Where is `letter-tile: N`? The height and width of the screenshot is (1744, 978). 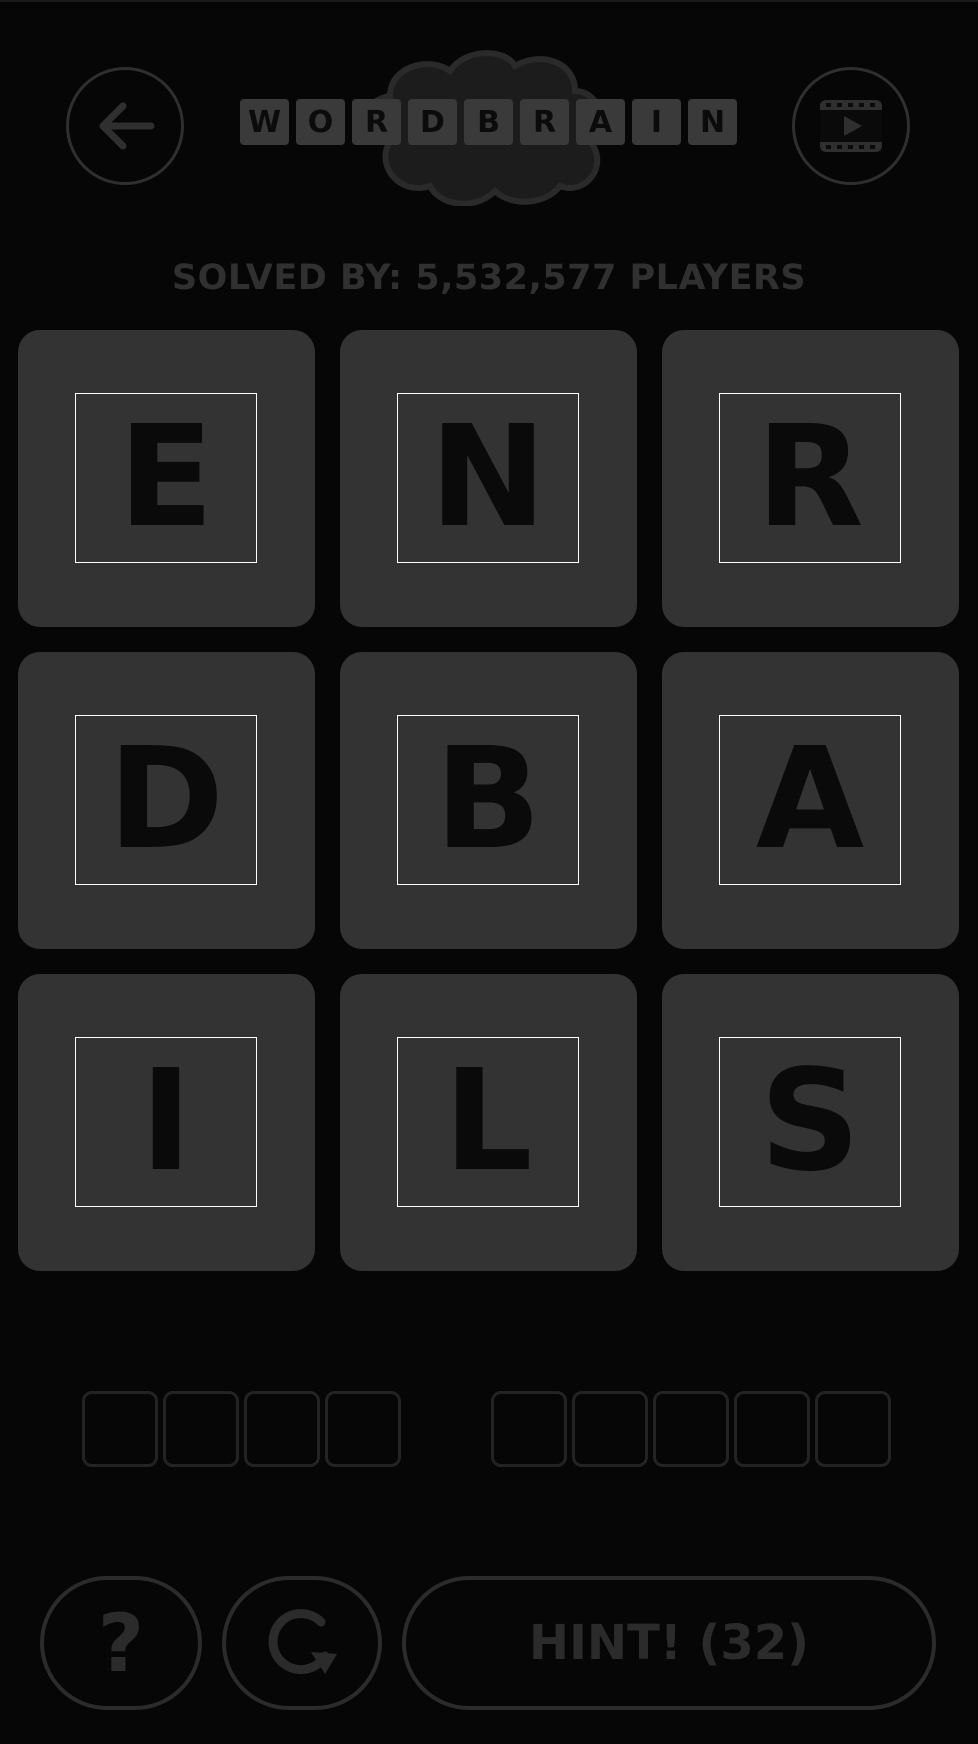
letter-tile: N is located at coordinates (488, 478).